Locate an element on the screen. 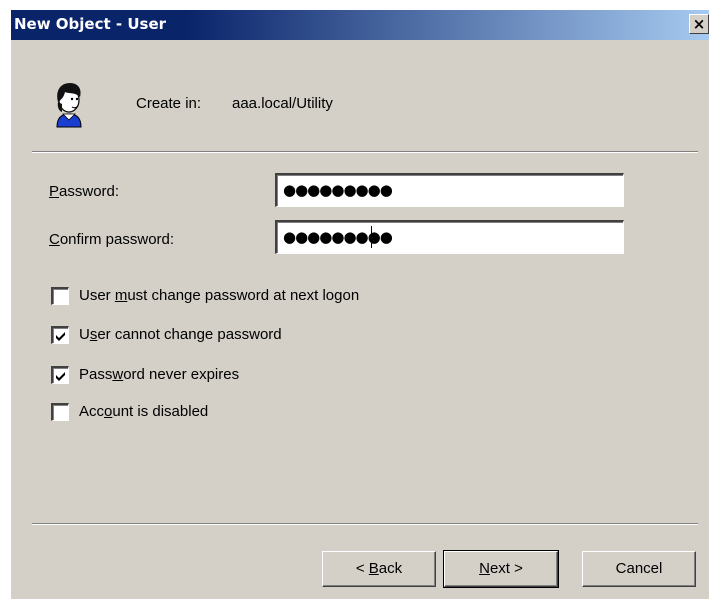 This screenshot has height=599, width=709. password-label-mnemonic: P is located at coordinates (54, 191).